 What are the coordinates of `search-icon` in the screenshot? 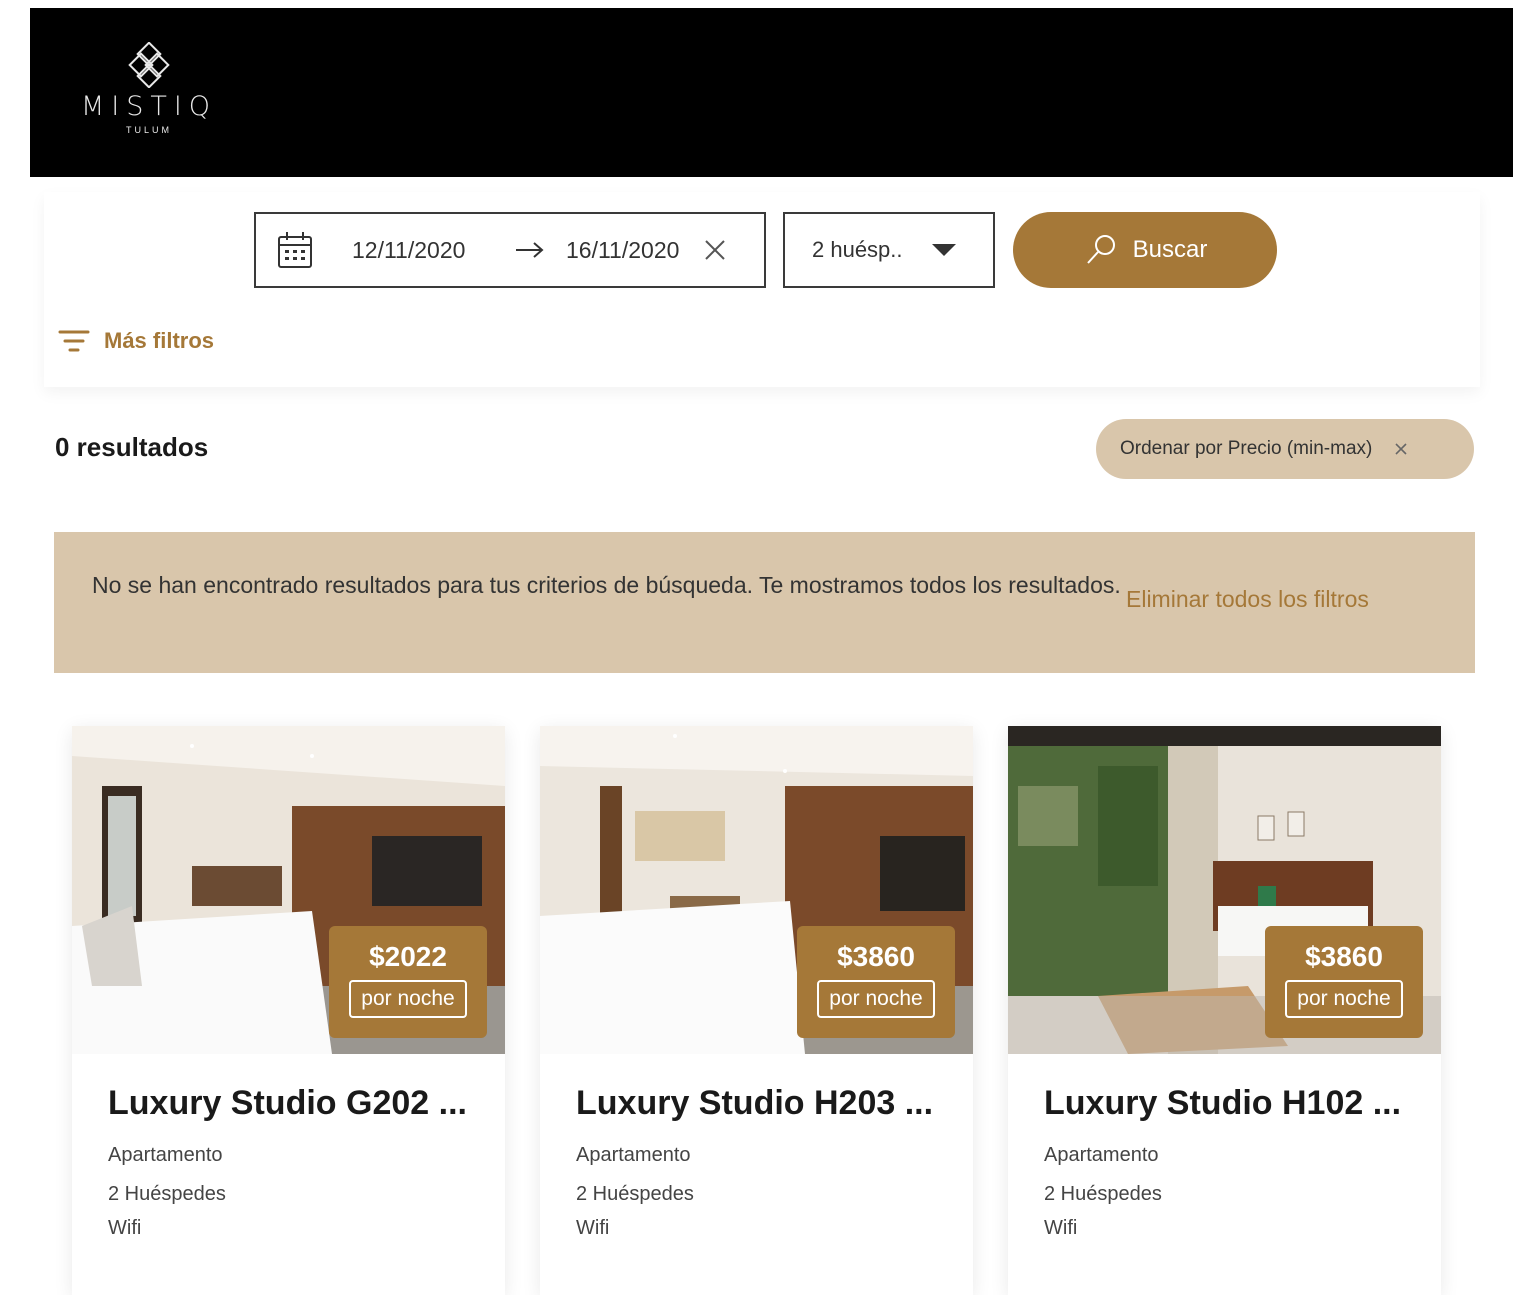 It's located at (1100, 249).